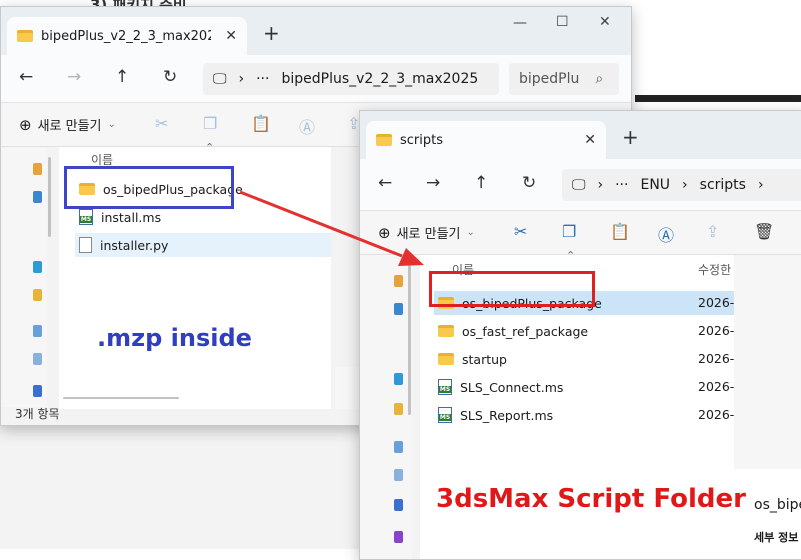 The height and width of the screenshot is (560, 801). What do you see at coordinates (520, 23) in the screenshot?
I see `minimize-button: —` at bounding box center [520, 23].